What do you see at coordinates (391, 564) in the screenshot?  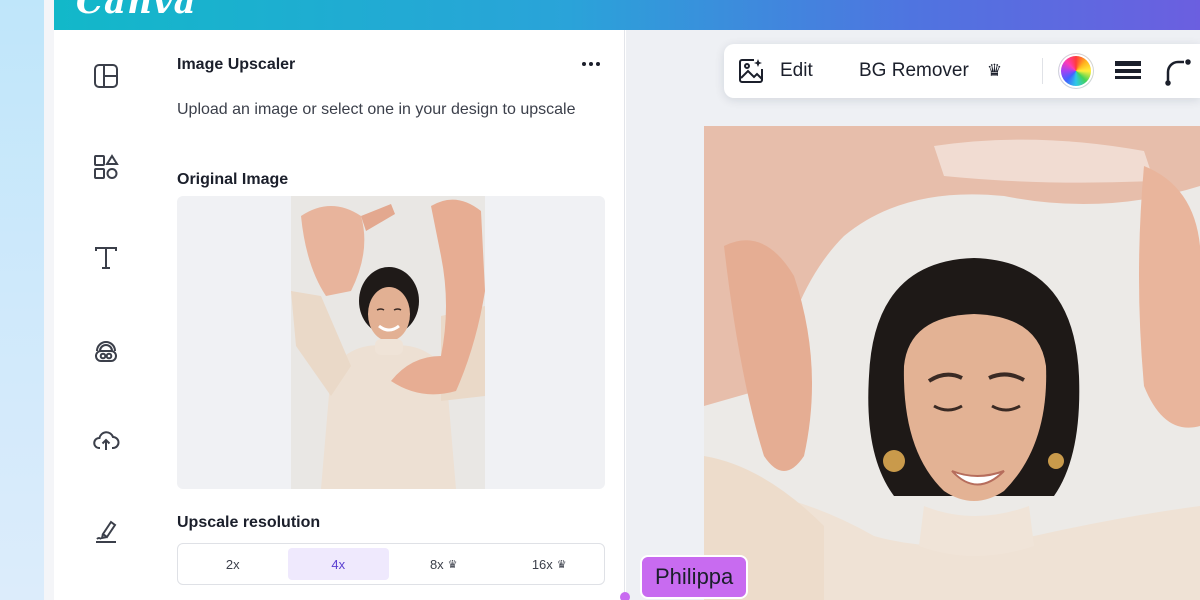 I see `upscale-resolution-selector: 2x 4x 8x ♛ 16x ♛` at bounding box center [391, 564].